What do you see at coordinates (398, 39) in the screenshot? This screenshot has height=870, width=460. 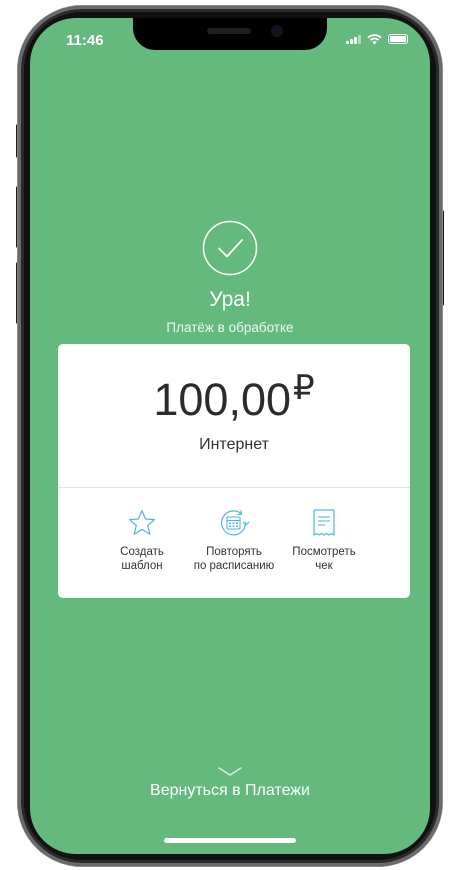 I see `battery-icon` at bounding box center [398, 39].